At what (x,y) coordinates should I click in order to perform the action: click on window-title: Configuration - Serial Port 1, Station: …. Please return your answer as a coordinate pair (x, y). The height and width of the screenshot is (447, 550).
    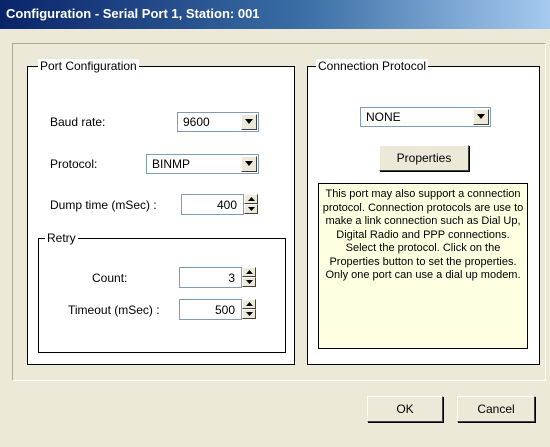
    Looking at the image, I should click on (133, 13).